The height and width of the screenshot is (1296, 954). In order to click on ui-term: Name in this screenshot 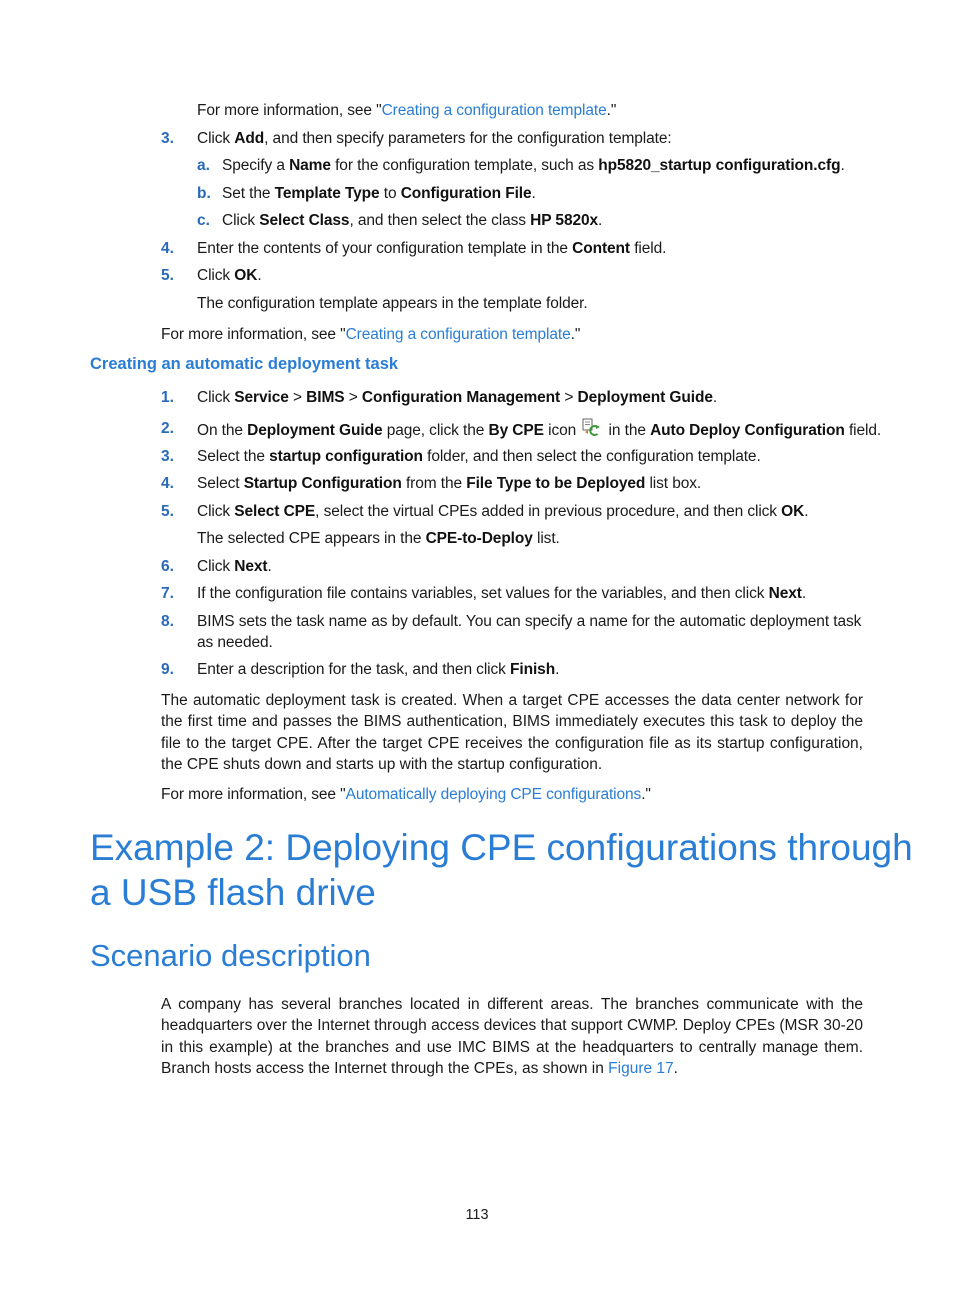, I will do `click(310, 165)`.